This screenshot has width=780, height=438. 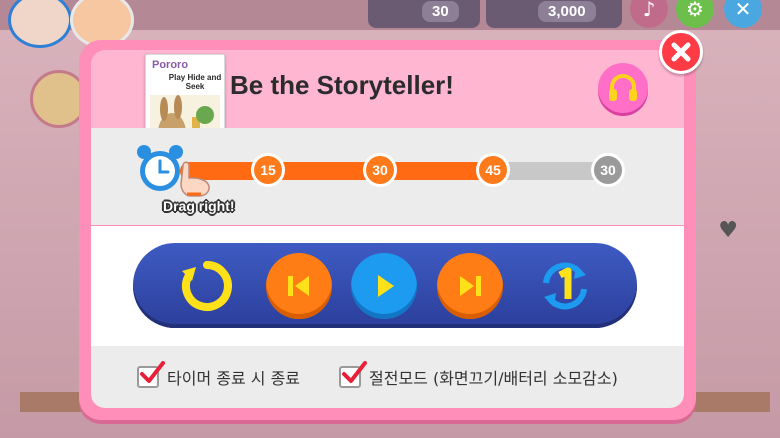 I want to click on replay-button, so click(x=207, y=286).